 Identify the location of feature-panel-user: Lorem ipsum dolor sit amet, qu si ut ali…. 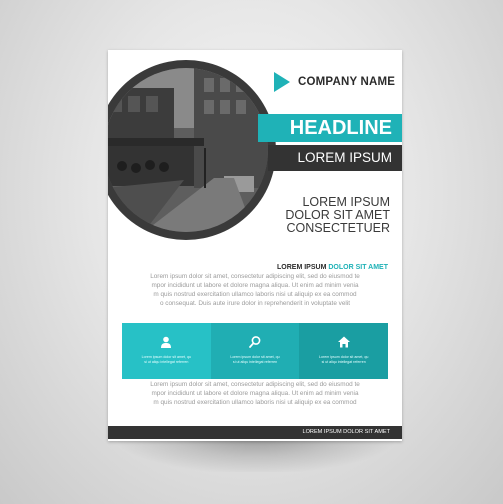
(166, 351).